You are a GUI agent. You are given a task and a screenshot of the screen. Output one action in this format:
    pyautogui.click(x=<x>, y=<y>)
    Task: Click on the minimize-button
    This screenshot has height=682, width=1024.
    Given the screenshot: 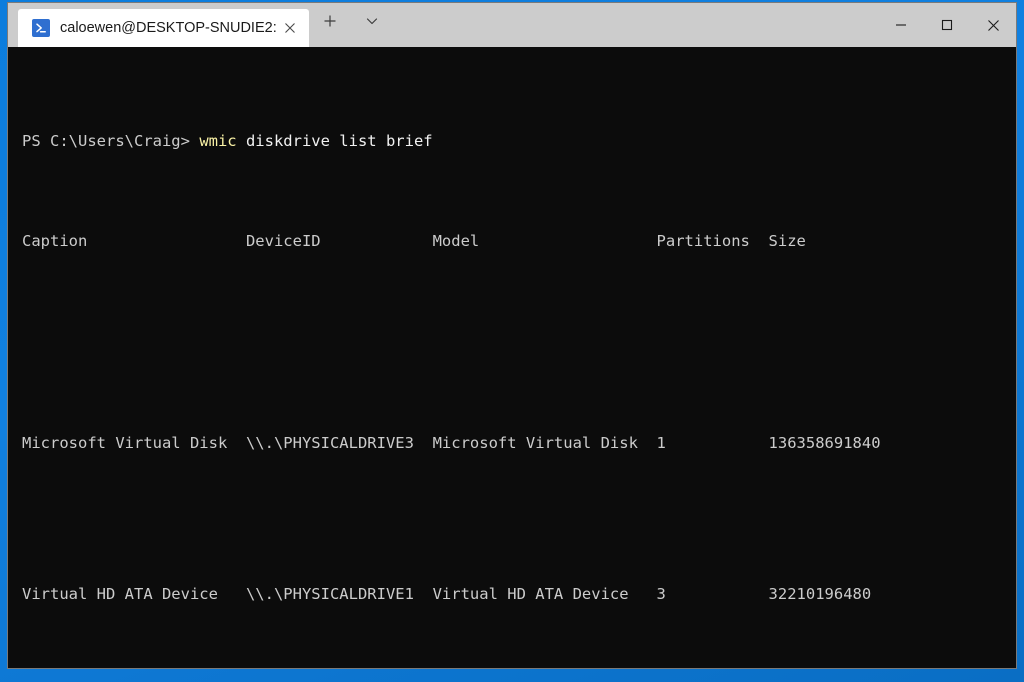 What is the action you would take?
    pyautogui.click(x=901, y=25)
    